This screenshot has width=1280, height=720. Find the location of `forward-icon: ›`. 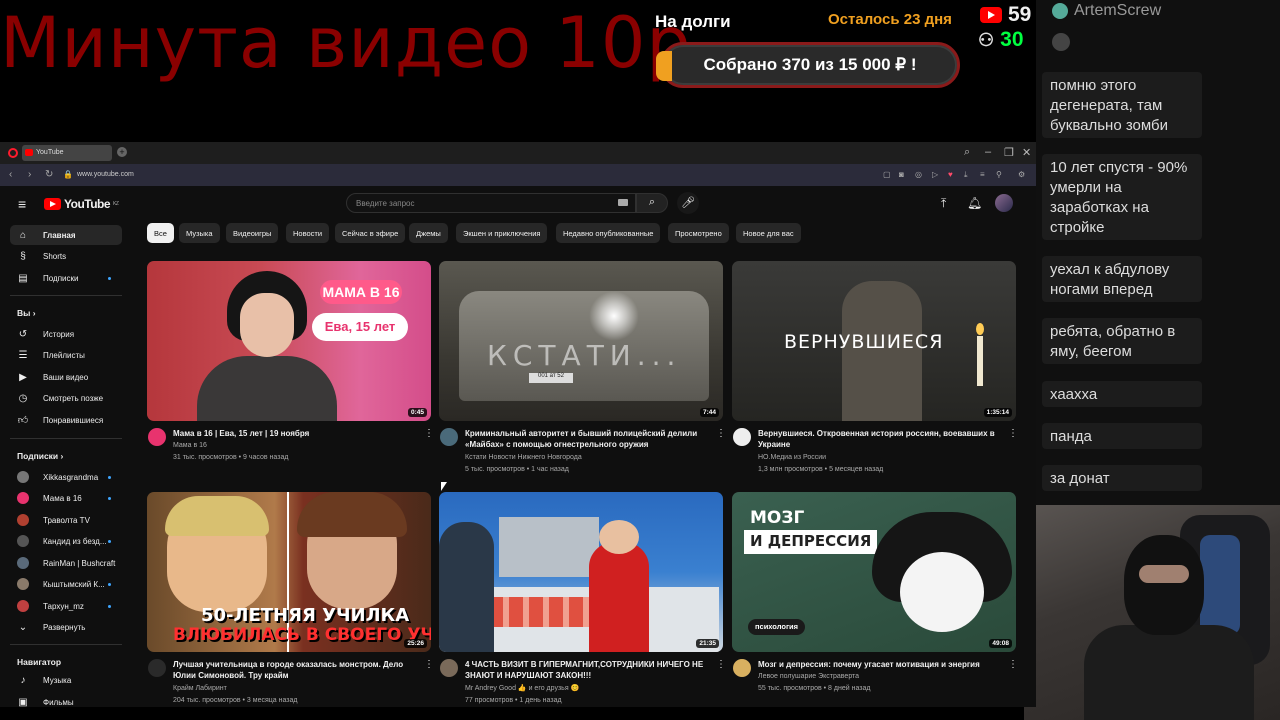

forward-icon: › is located at coordinates (29, 174).